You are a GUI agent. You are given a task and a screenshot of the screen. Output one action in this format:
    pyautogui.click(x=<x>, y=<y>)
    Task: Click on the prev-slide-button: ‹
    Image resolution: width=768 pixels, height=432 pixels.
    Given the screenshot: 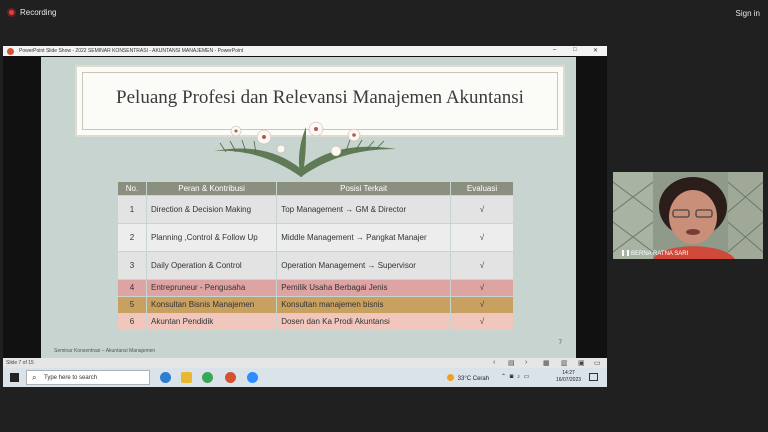 What is the action you would take?
    pyautogui.click(x=494, y=362)
    